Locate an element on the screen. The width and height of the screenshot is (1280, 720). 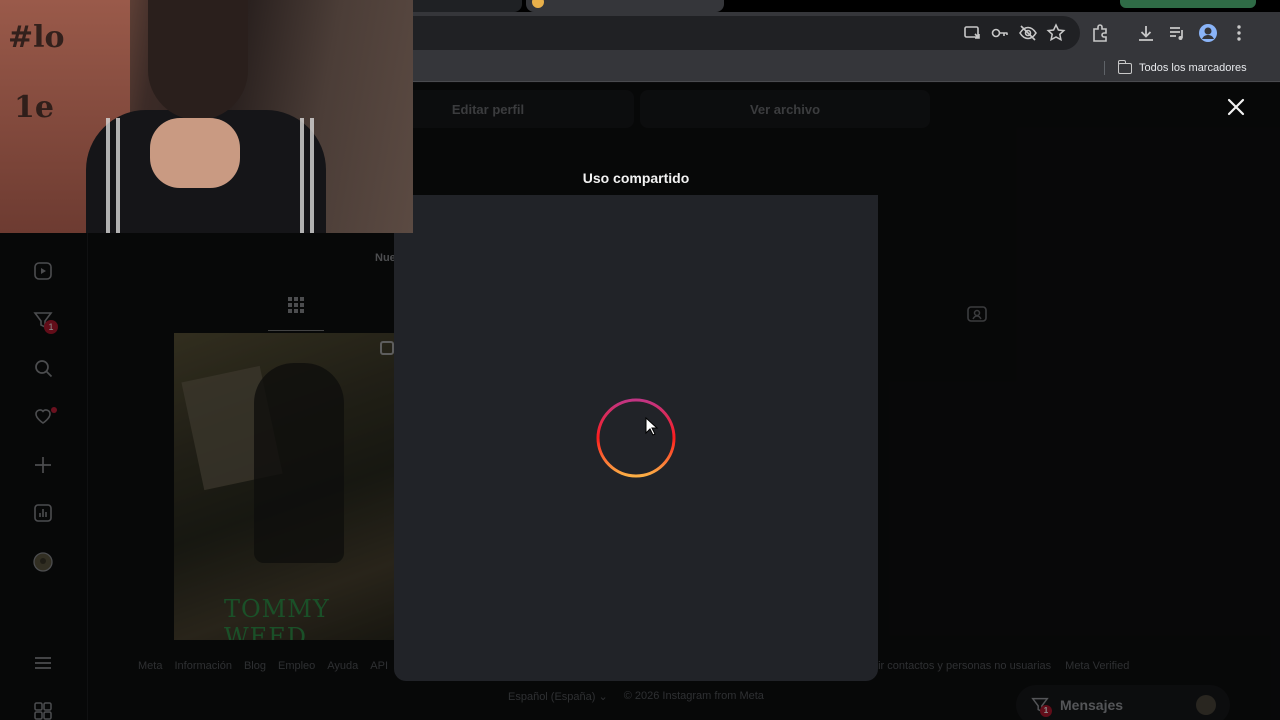
browser-tab-active is located at coordinates (625, 6).